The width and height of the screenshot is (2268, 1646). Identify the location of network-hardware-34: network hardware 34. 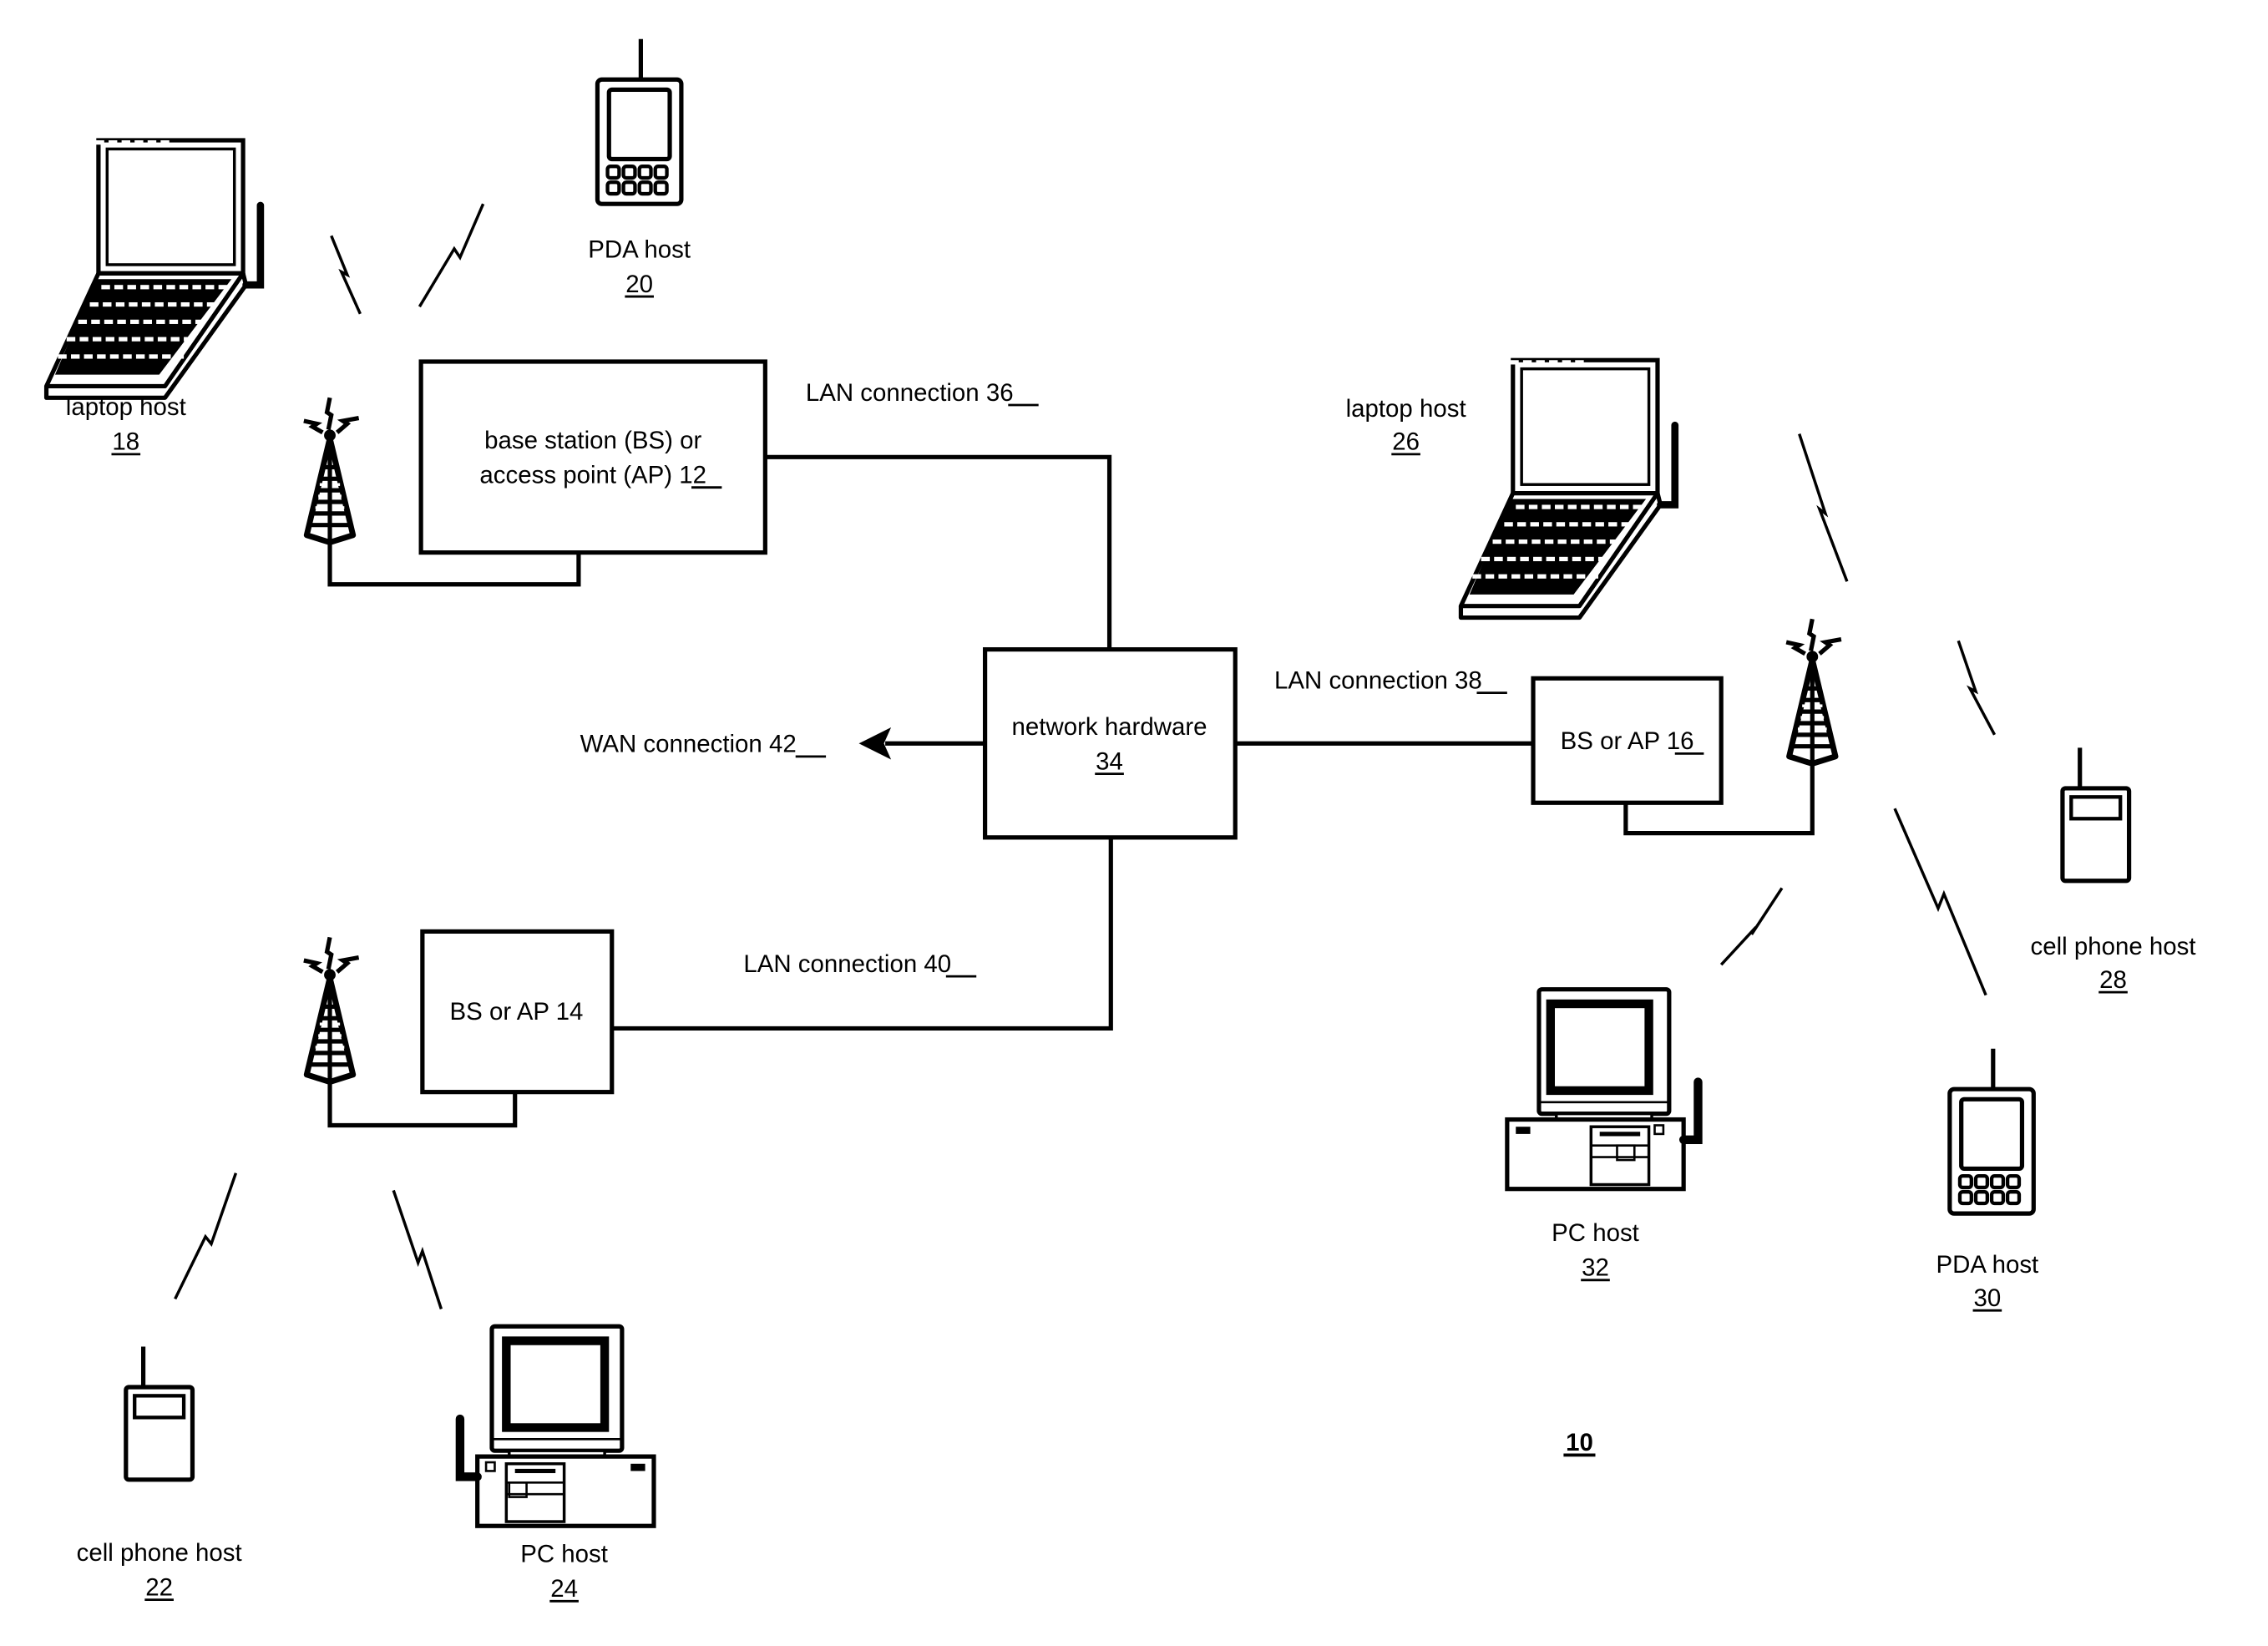
(1110, 743).